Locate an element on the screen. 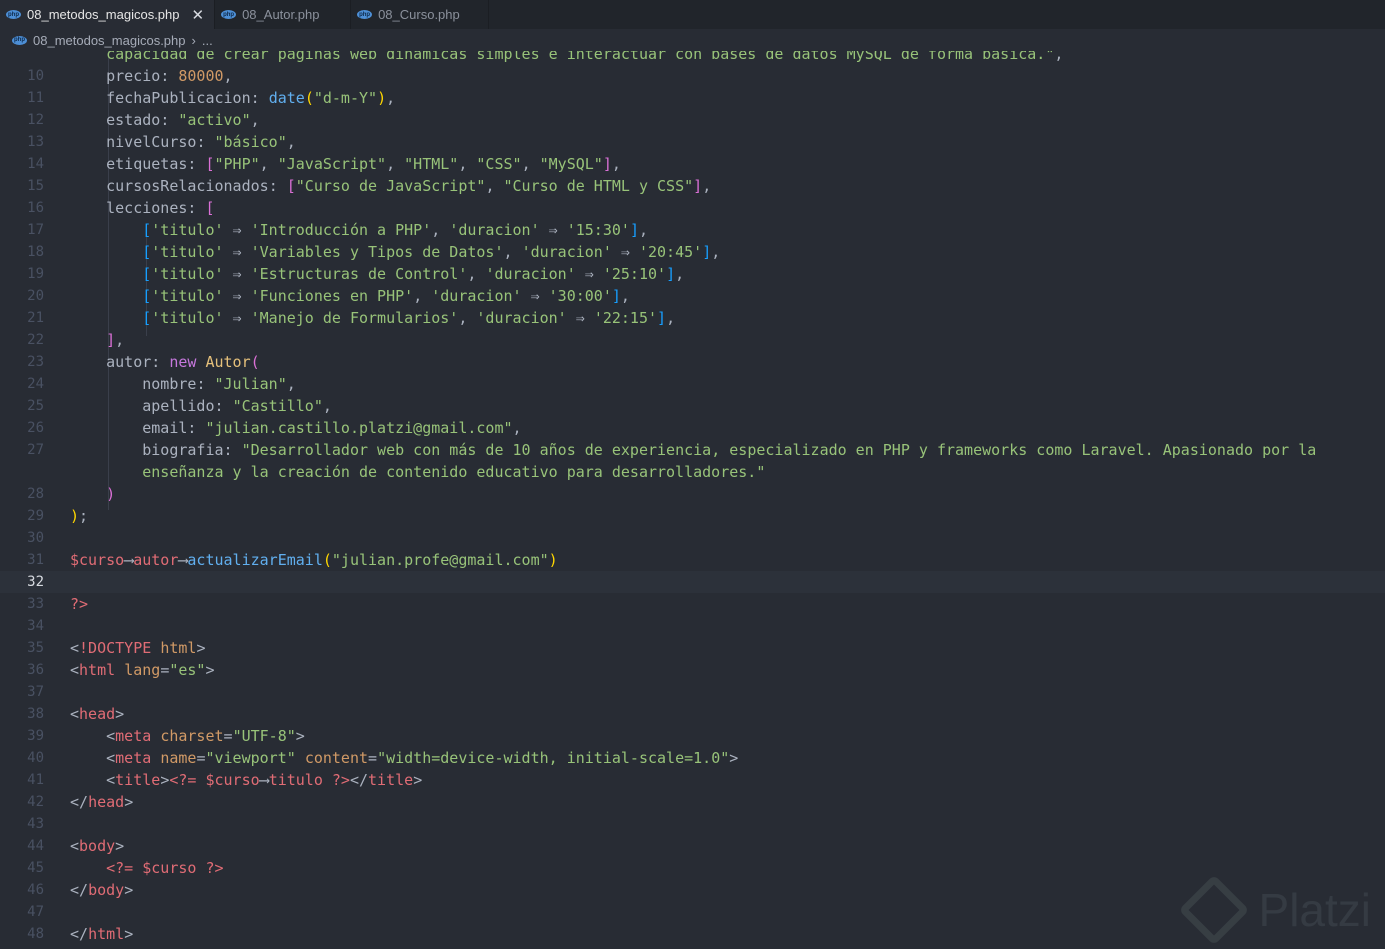 The height and width of the screenshot is (949, 1385). code-token: body is located at coordinates (106, 890).